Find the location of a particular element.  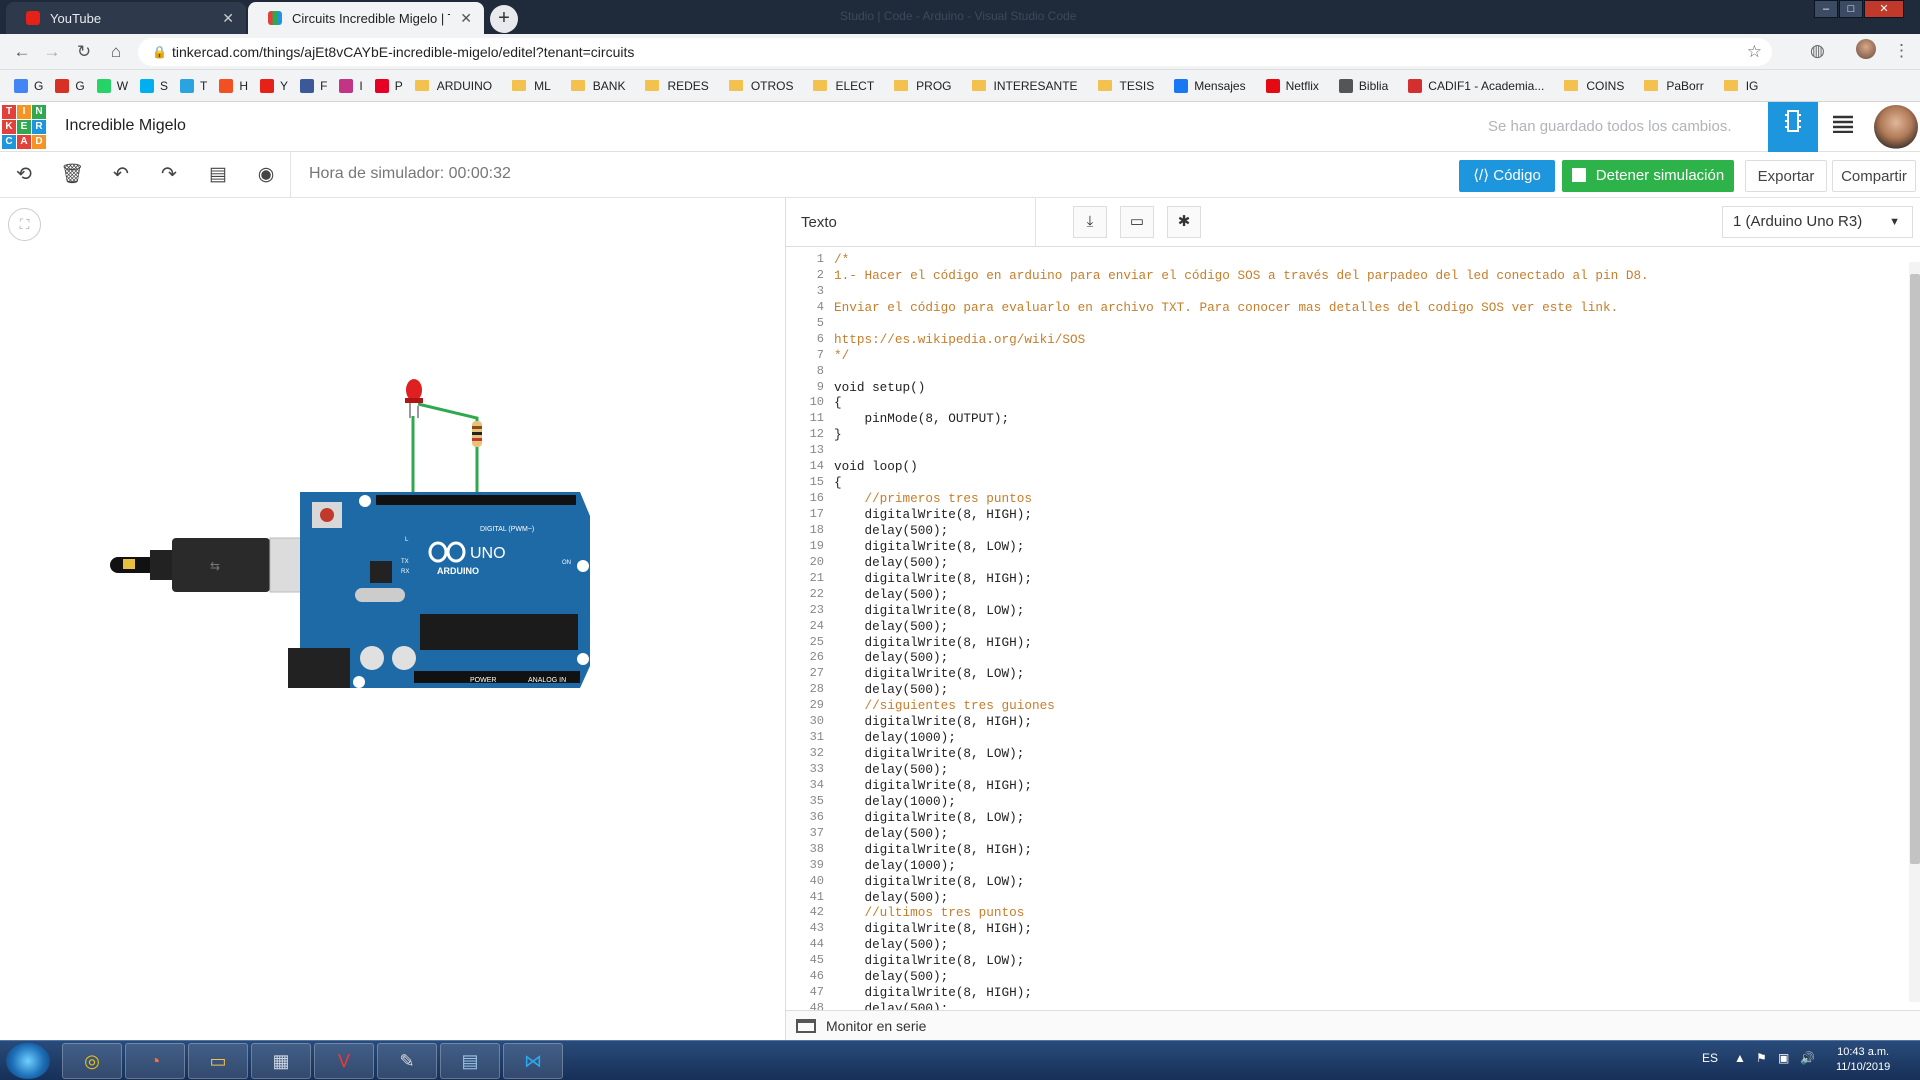

debugger-icon: ✱ is located at coordinates (1184, 222).